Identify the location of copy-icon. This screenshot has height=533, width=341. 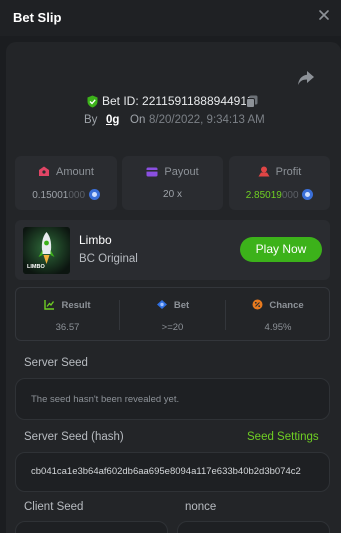
(252, 101).